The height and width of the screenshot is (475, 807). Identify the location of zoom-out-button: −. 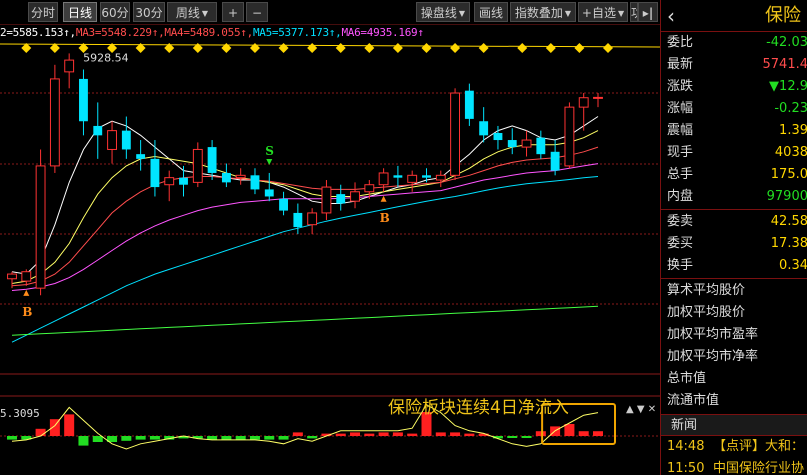
(257, 12).